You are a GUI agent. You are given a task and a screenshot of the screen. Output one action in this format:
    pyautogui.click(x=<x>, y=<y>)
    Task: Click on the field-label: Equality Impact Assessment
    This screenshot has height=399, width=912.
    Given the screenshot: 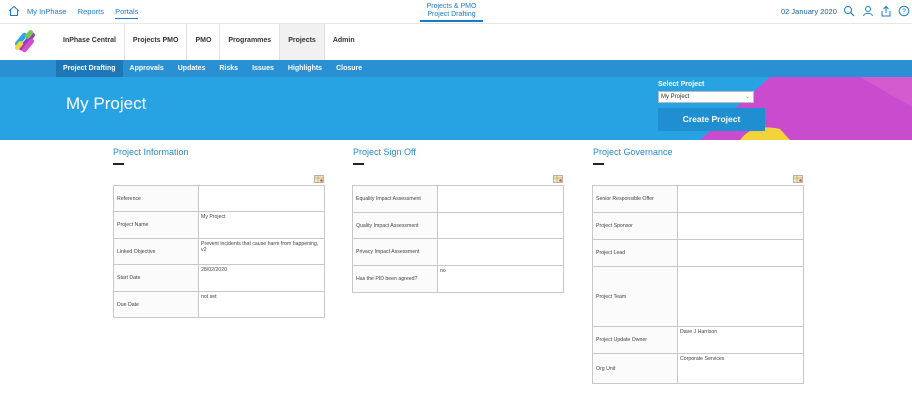 What is the action you would take?
    pyautogui.click(x=395, y=199)
    